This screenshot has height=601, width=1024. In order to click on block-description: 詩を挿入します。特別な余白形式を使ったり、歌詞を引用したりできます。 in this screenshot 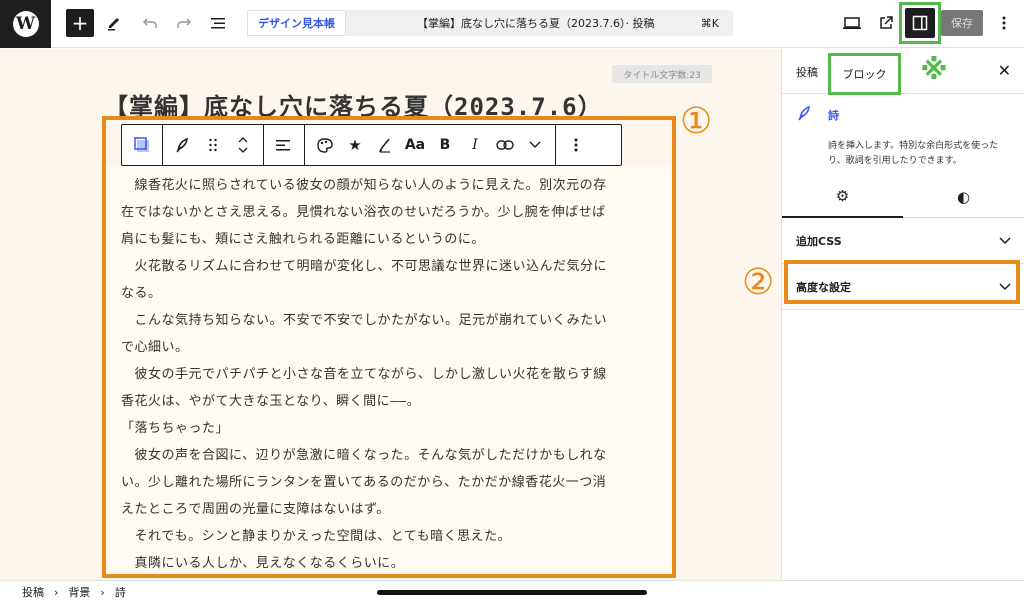, I will do `click(913, 153)`.